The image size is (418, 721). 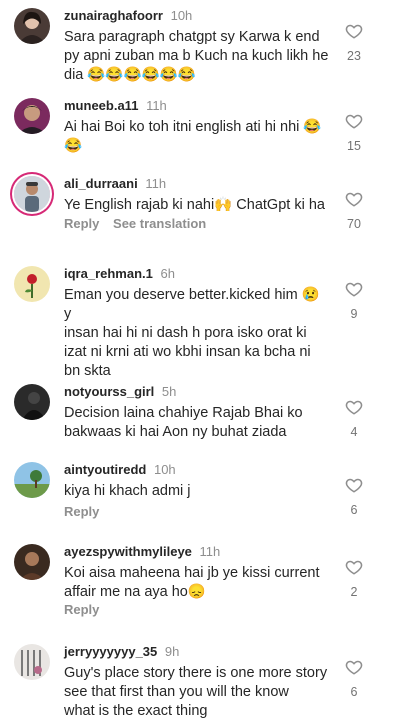 I want to click on comment-header: zunairaghafoorr 10h, so click(x=128, y=16).